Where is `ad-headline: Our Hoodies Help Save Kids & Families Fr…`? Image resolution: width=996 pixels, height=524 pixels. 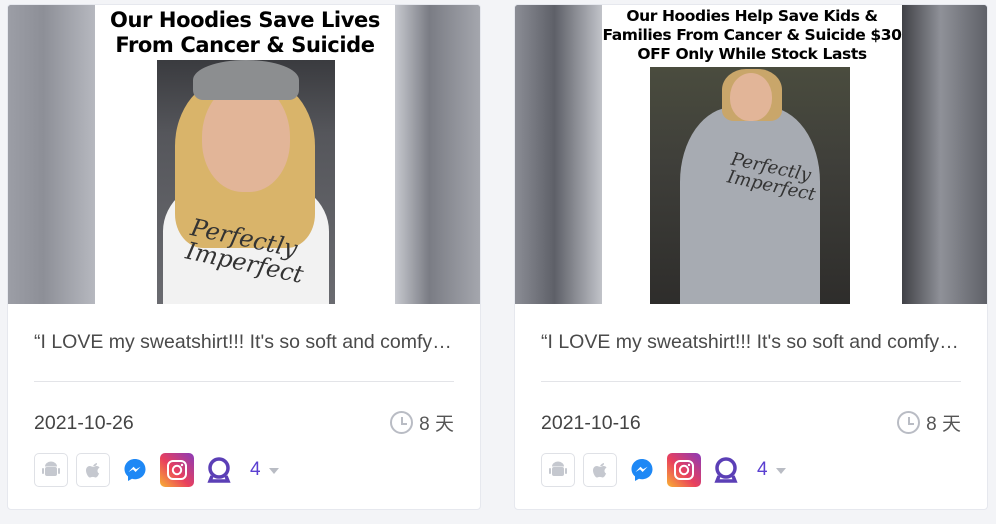
ad-headline: Our Hoodies Help Save Kids & Families Fr… is located at coordinates (752, 35).